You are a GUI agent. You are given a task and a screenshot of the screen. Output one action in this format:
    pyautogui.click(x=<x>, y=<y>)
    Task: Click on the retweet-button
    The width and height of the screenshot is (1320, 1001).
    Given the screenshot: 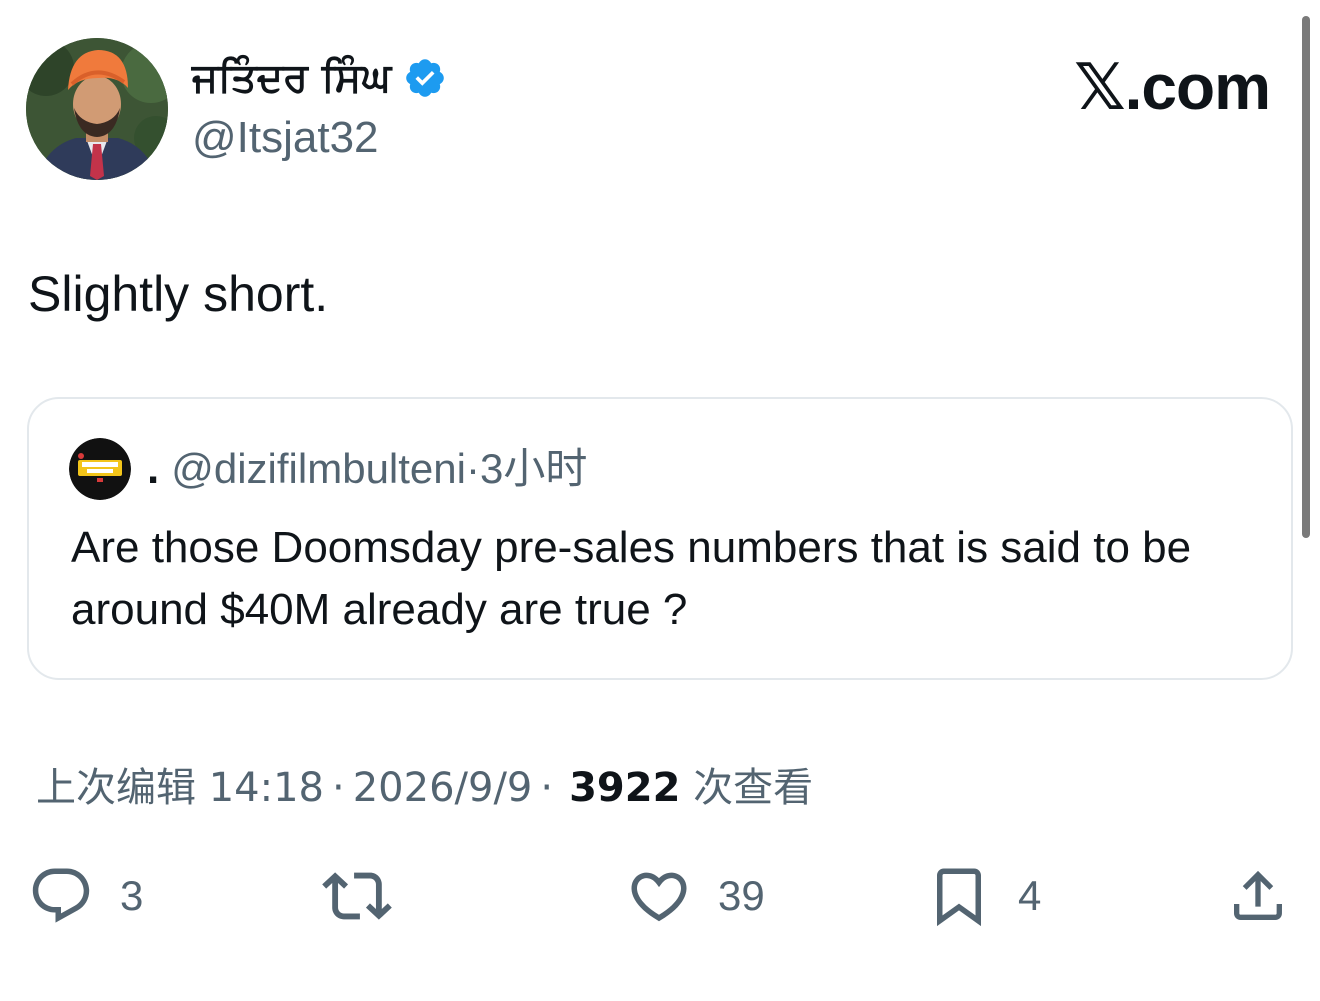 What is the action you would take?
    pyautogui.click(x=370, y=896)
    